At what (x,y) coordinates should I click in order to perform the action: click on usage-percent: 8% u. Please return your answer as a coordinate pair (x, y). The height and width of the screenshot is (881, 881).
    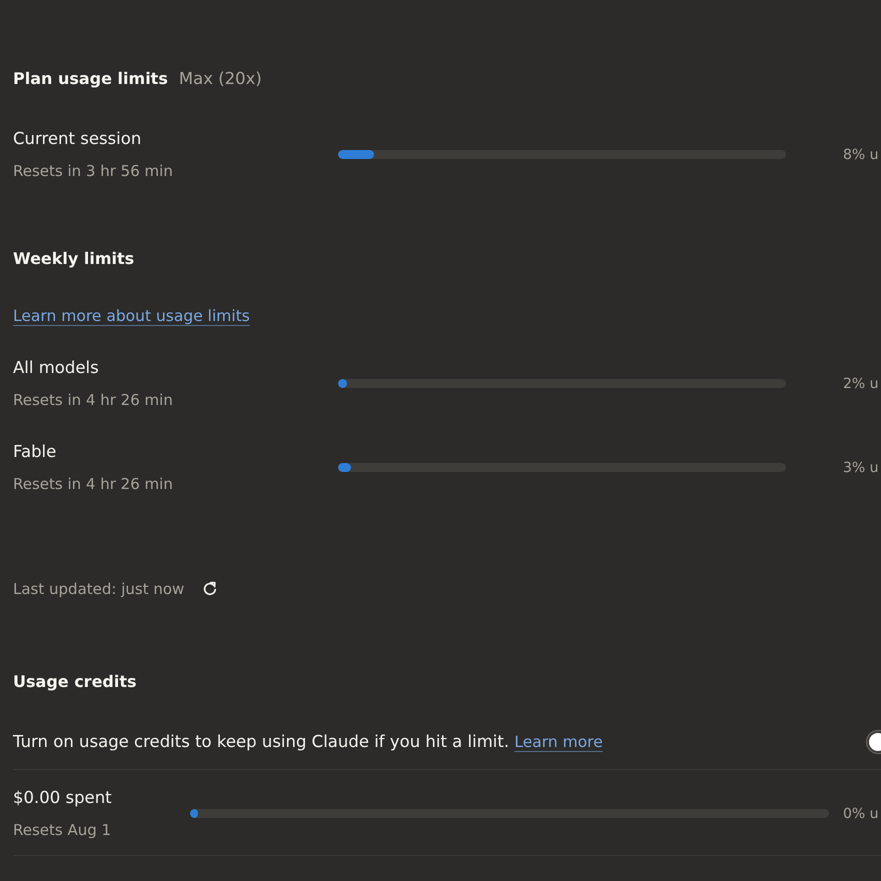
    Looking at the image, I should click on (861, 155).